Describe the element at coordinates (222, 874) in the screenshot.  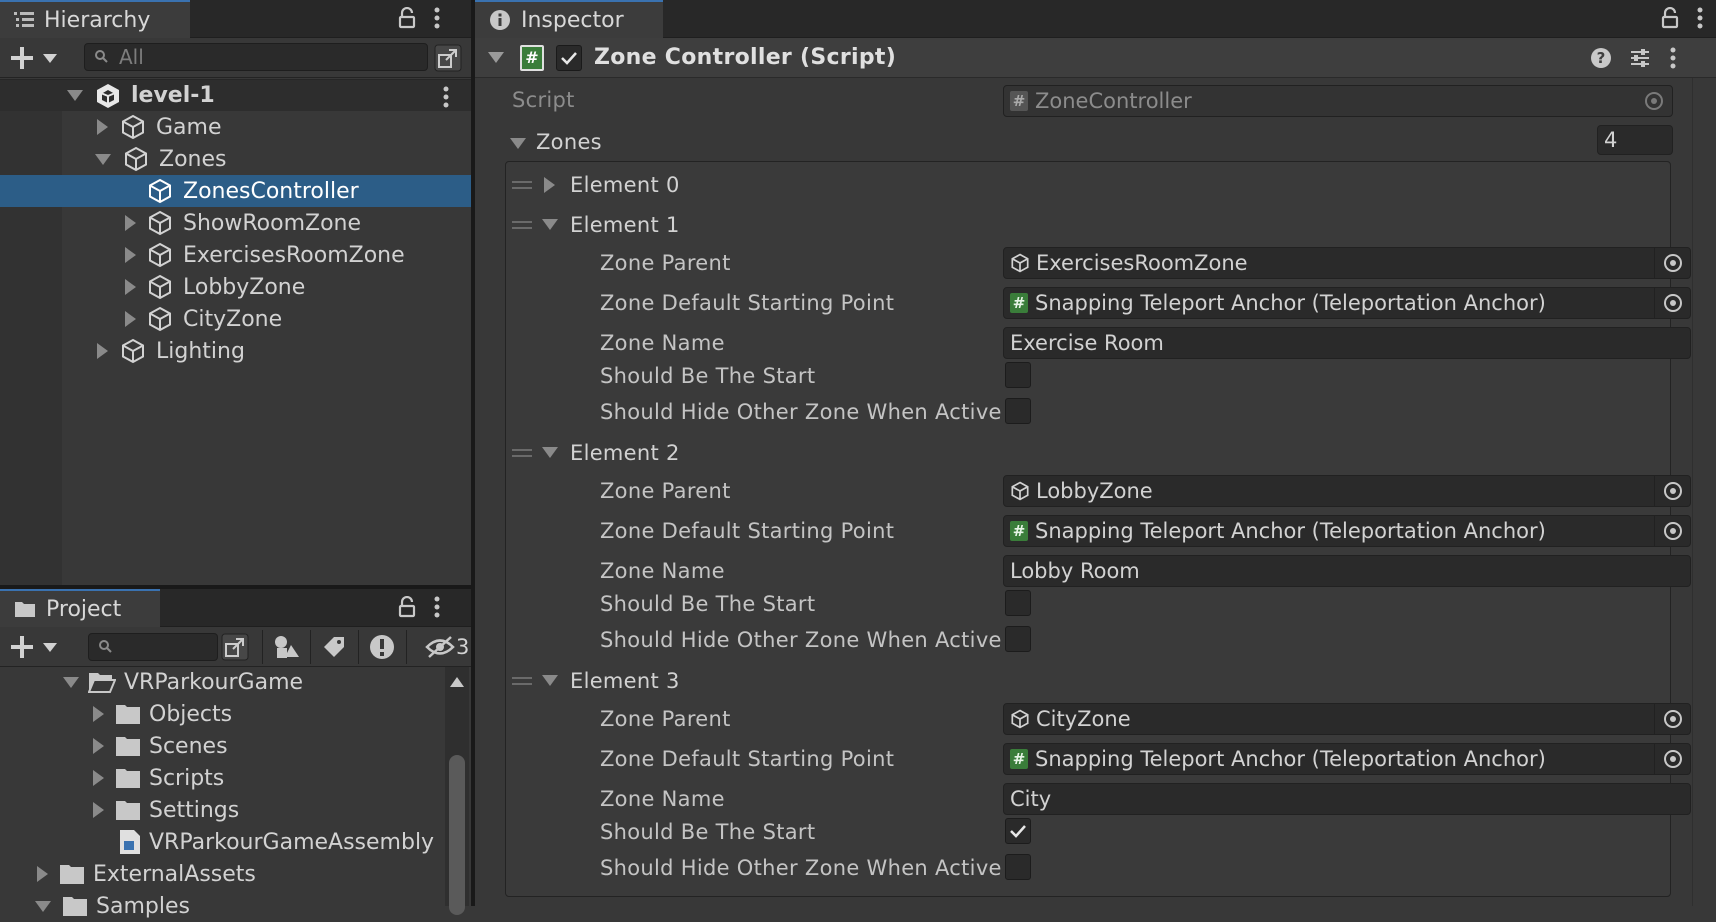
I see `project-item-externalassets: ExternalAssets` at that location.